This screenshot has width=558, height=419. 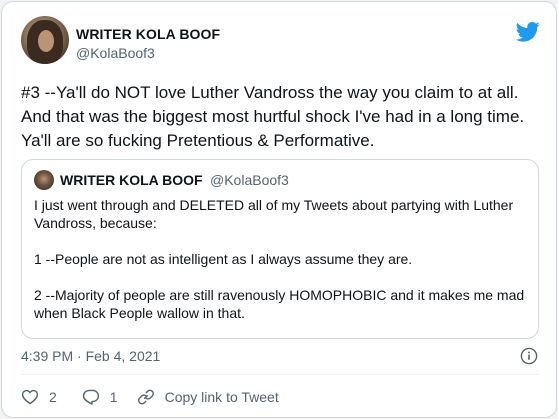 I want to click on like-button: 2, so click(x=39, y=397).